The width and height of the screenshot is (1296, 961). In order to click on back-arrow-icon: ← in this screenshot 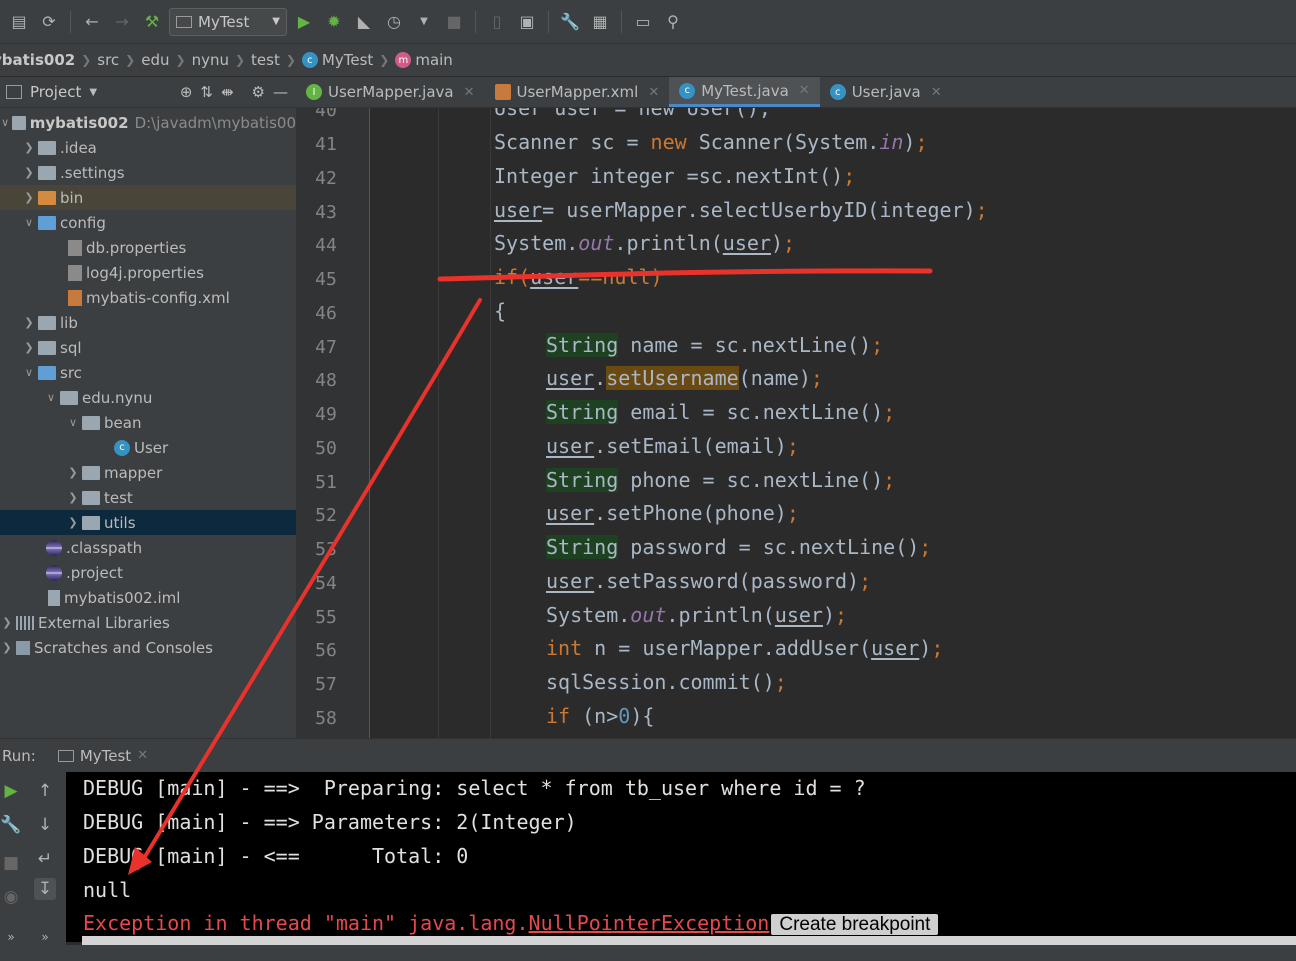, I will do `click(92, 22)`.